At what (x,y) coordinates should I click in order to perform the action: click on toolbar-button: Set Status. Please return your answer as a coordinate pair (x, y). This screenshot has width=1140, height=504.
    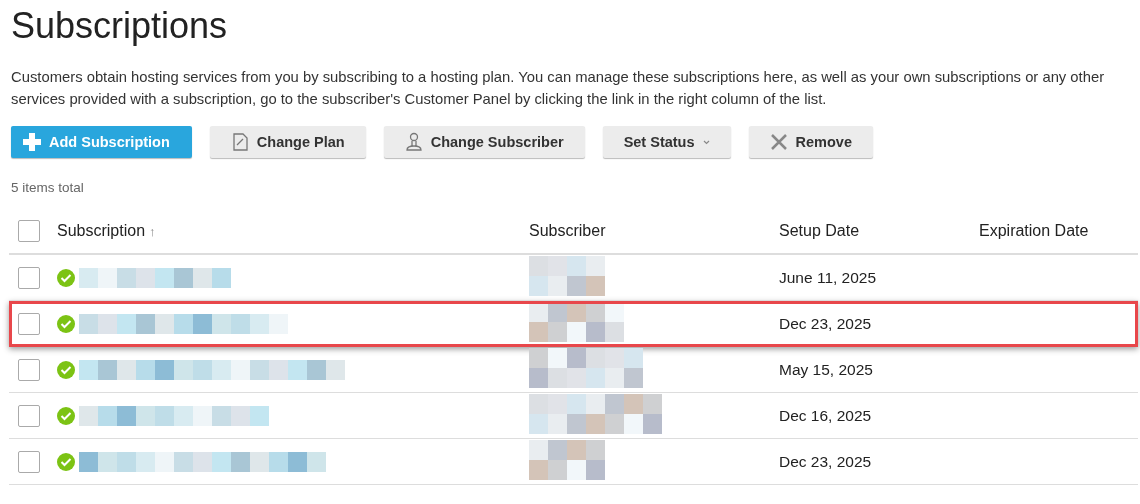
    Looking at the image, I should click on (666, 142).